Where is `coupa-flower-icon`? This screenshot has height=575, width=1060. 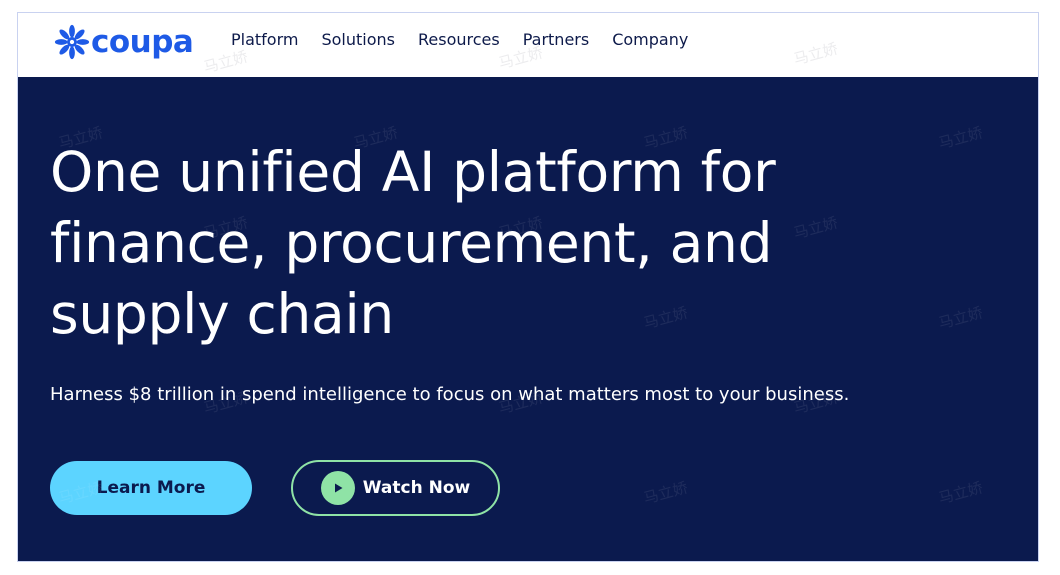
coupa-flower-icon is located at coordinates (72, 42).